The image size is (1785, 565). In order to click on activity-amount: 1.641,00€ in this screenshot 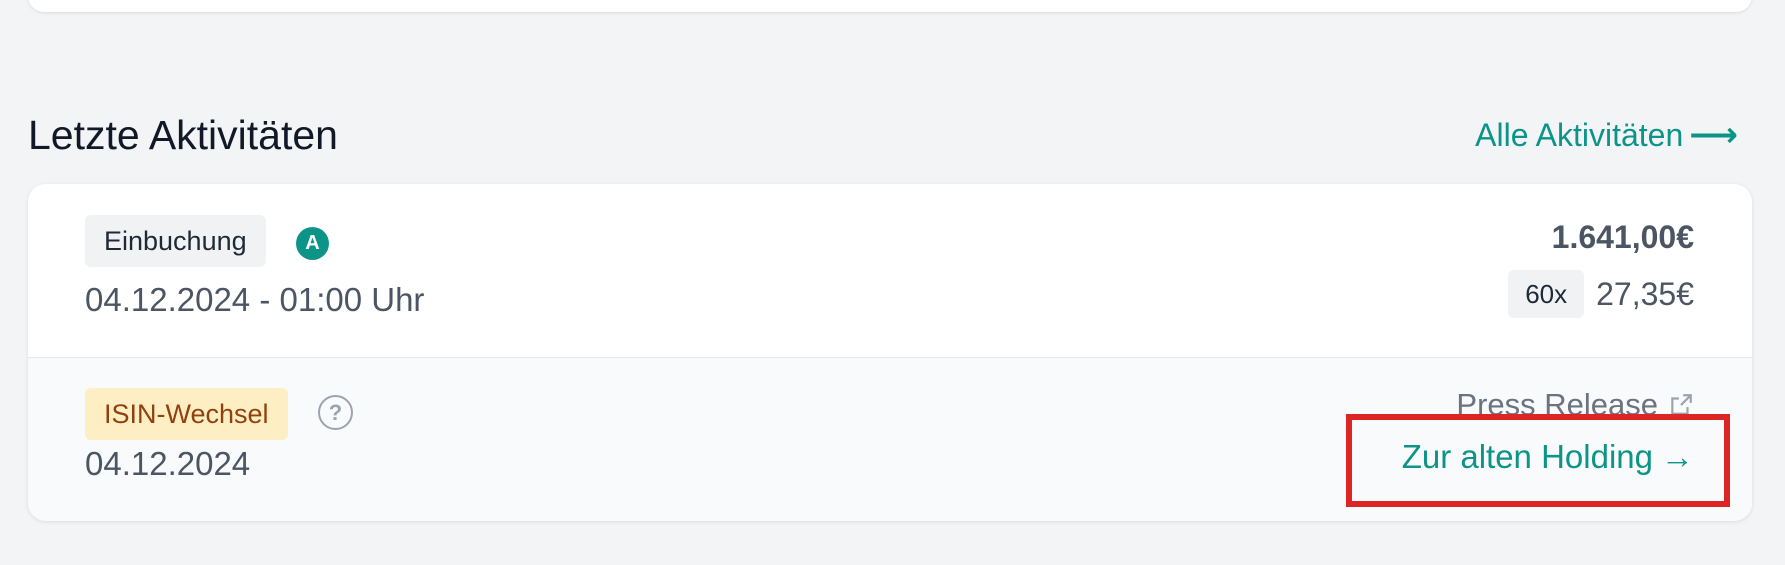, I will do `click(1622, 237)`.